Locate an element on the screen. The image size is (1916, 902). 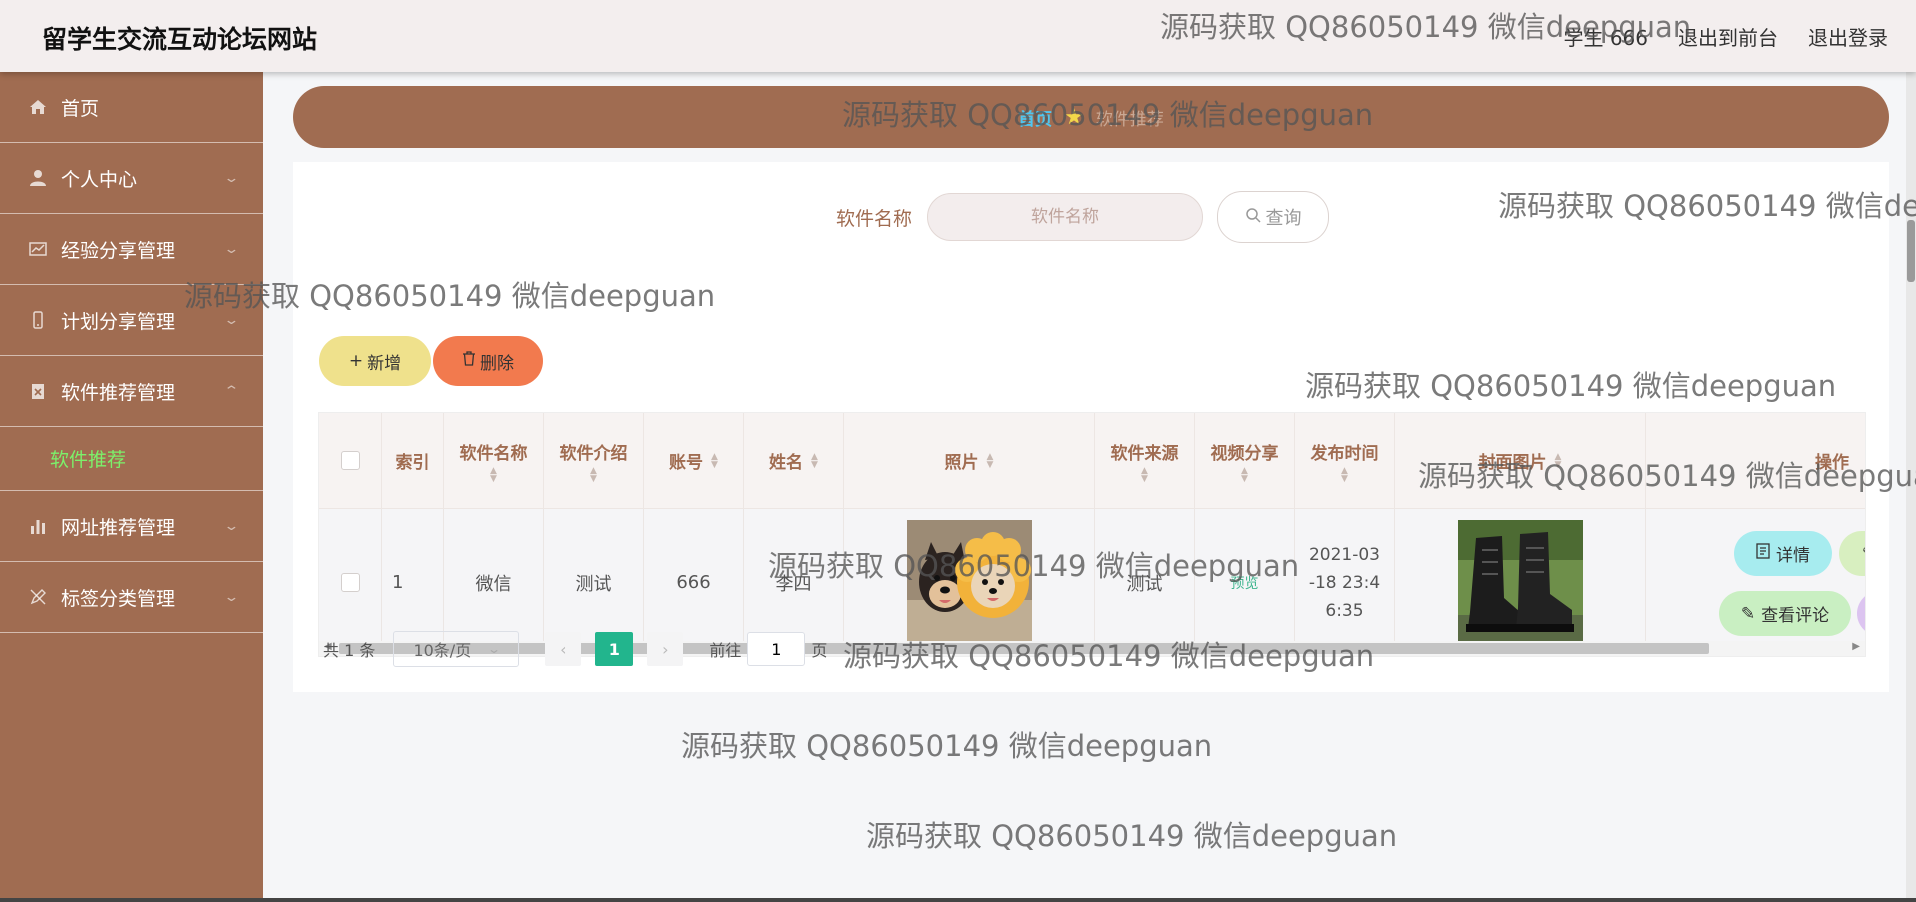
header-label: 索引 is located at coordinates (412, 463).